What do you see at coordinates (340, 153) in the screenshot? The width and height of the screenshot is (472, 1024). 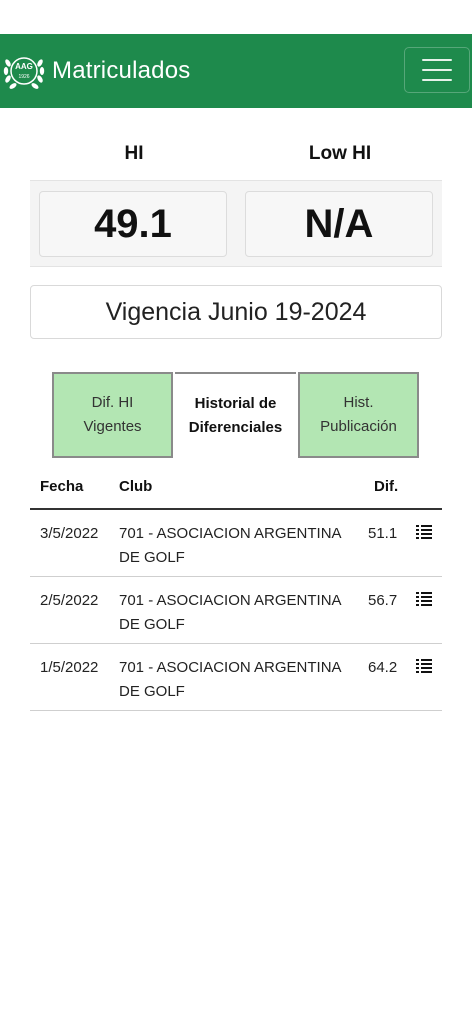 I see `low-hi-label: Low HI` at bounding box center [340, 153].